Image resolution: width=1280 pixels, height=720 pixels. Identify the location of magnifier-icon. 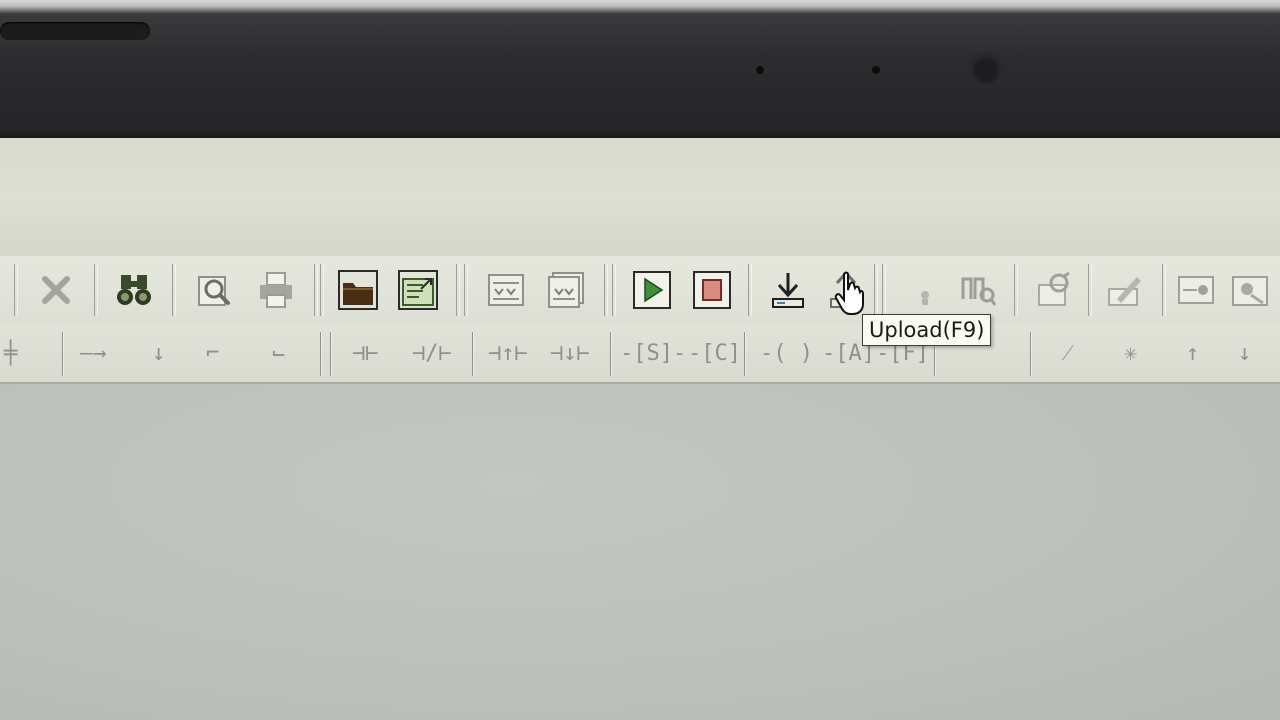
(214, 291).